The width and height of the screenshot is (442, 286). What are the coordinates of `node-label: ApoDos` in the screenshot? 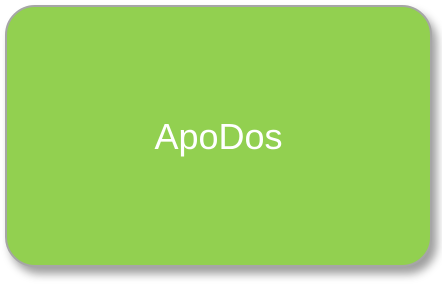 It's located at (218, 136).